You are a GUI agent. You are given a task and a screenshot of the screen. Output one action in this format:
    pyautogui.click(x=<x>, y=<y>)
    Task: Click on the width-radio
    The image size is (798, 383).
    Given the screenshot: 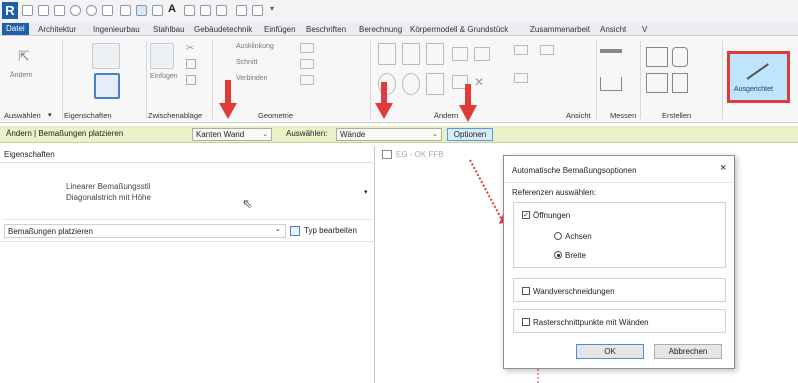 What is the action you would take?
    pyautogui.click(x=558, y=255)
    